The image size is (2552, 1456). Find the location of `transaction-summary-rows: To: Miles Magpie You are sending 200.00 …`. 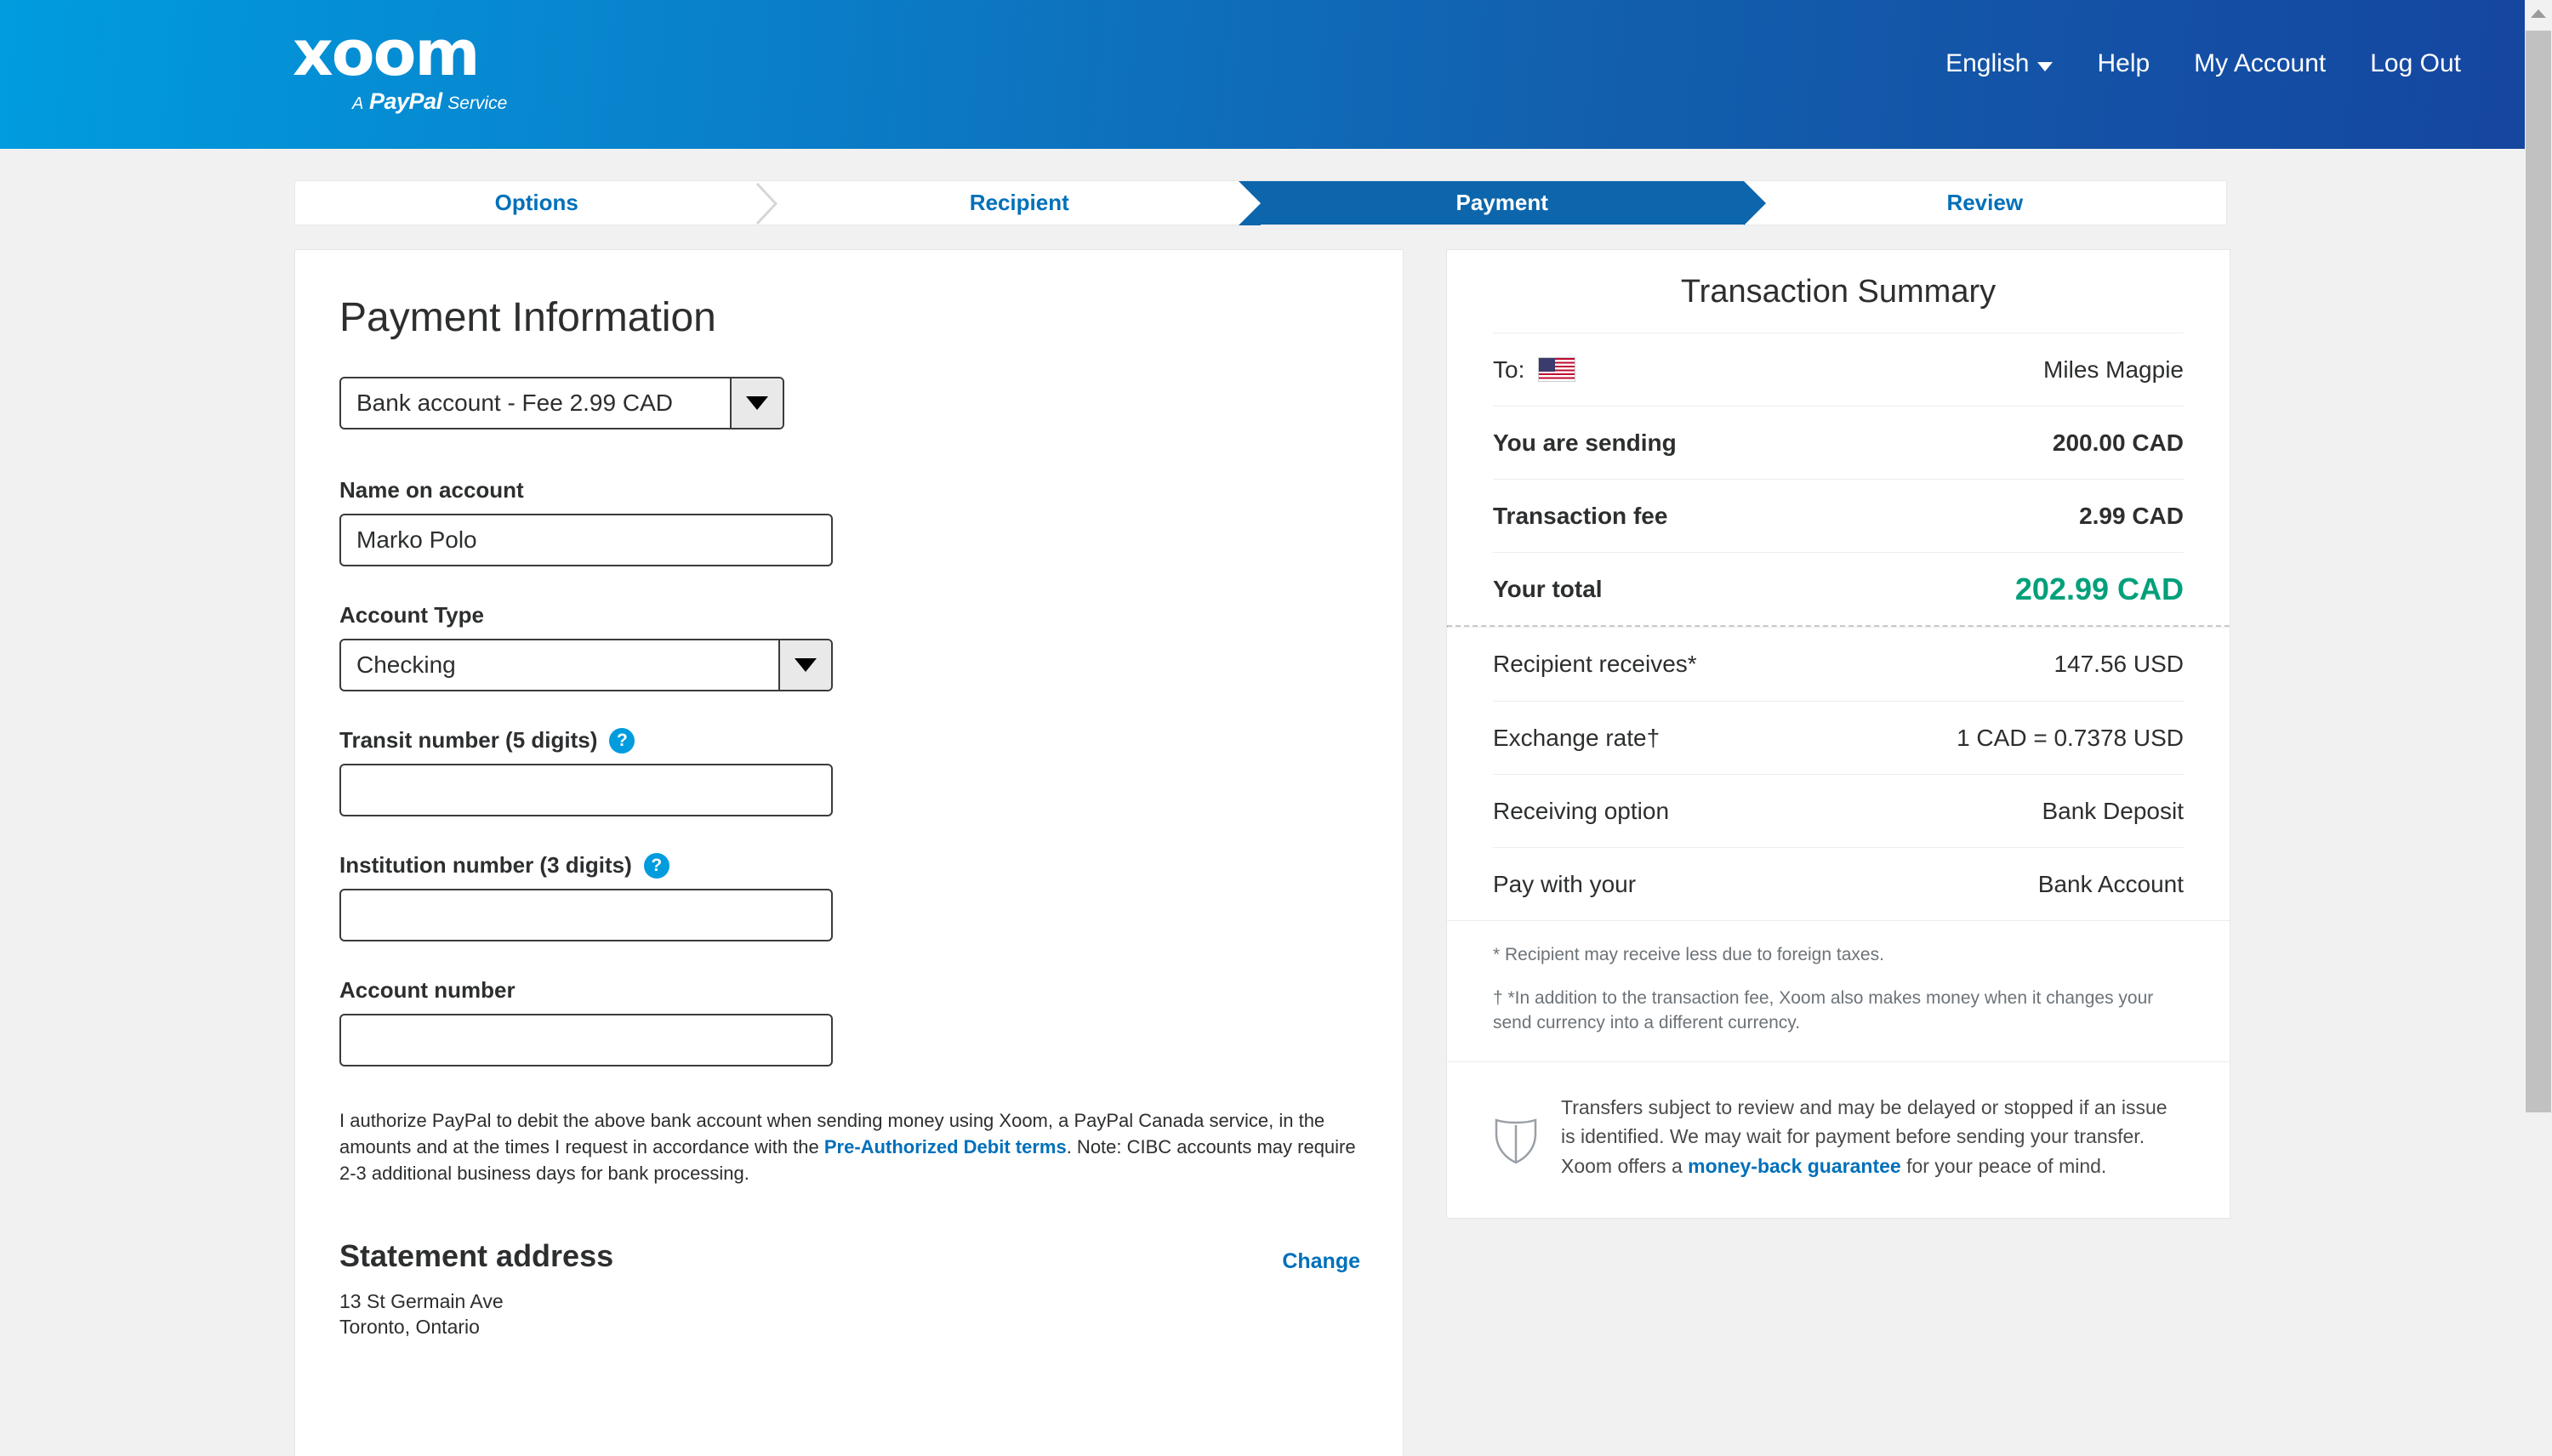

transaction-summary-rows: To: Miles Magpie You are sending 200.00 … is located at coordinates (1838, 479).